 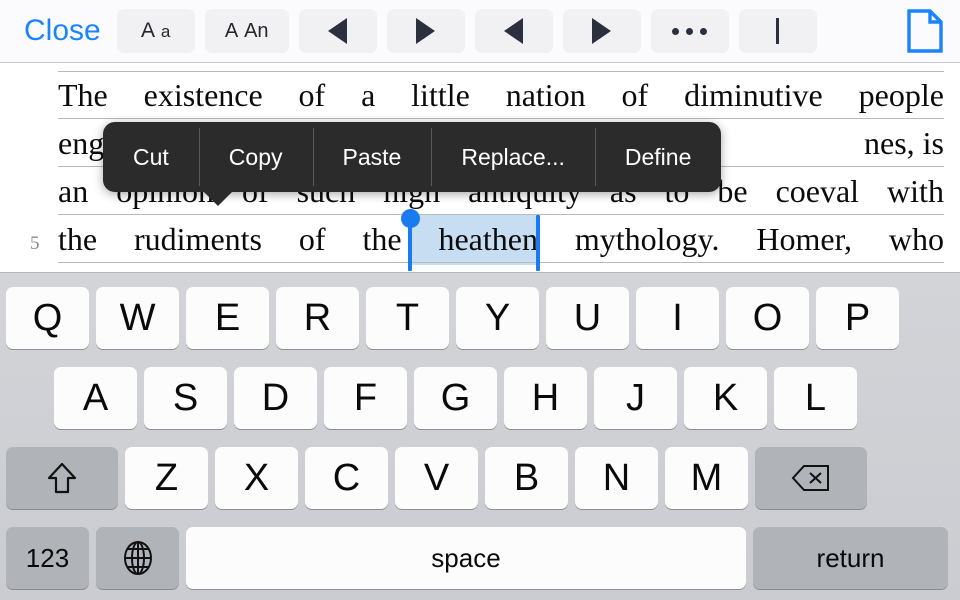 What do you see at coordinates (47, 318) in the screenshot?
I see `key-q: Q` at bounding box center [47, 318].